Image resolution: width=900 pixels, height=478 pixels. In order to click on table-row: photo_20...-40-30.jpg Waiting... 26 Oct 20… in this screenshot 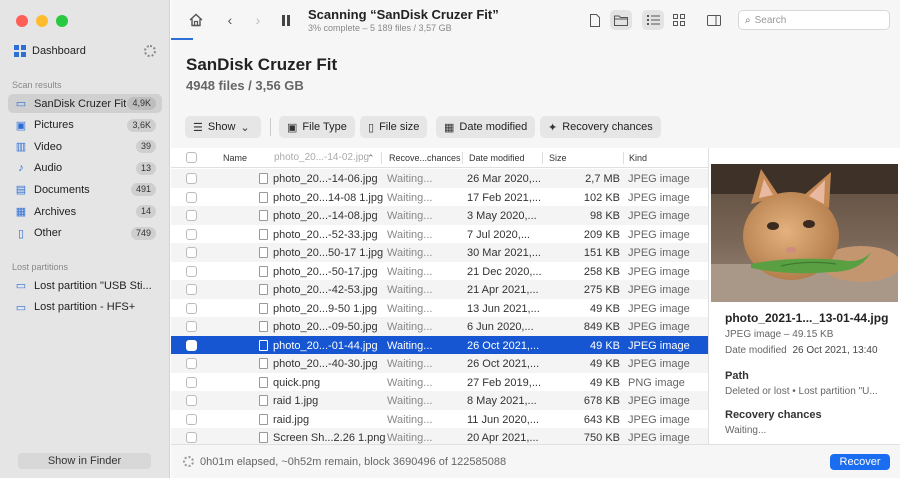, I will do `click(439, 363)`.